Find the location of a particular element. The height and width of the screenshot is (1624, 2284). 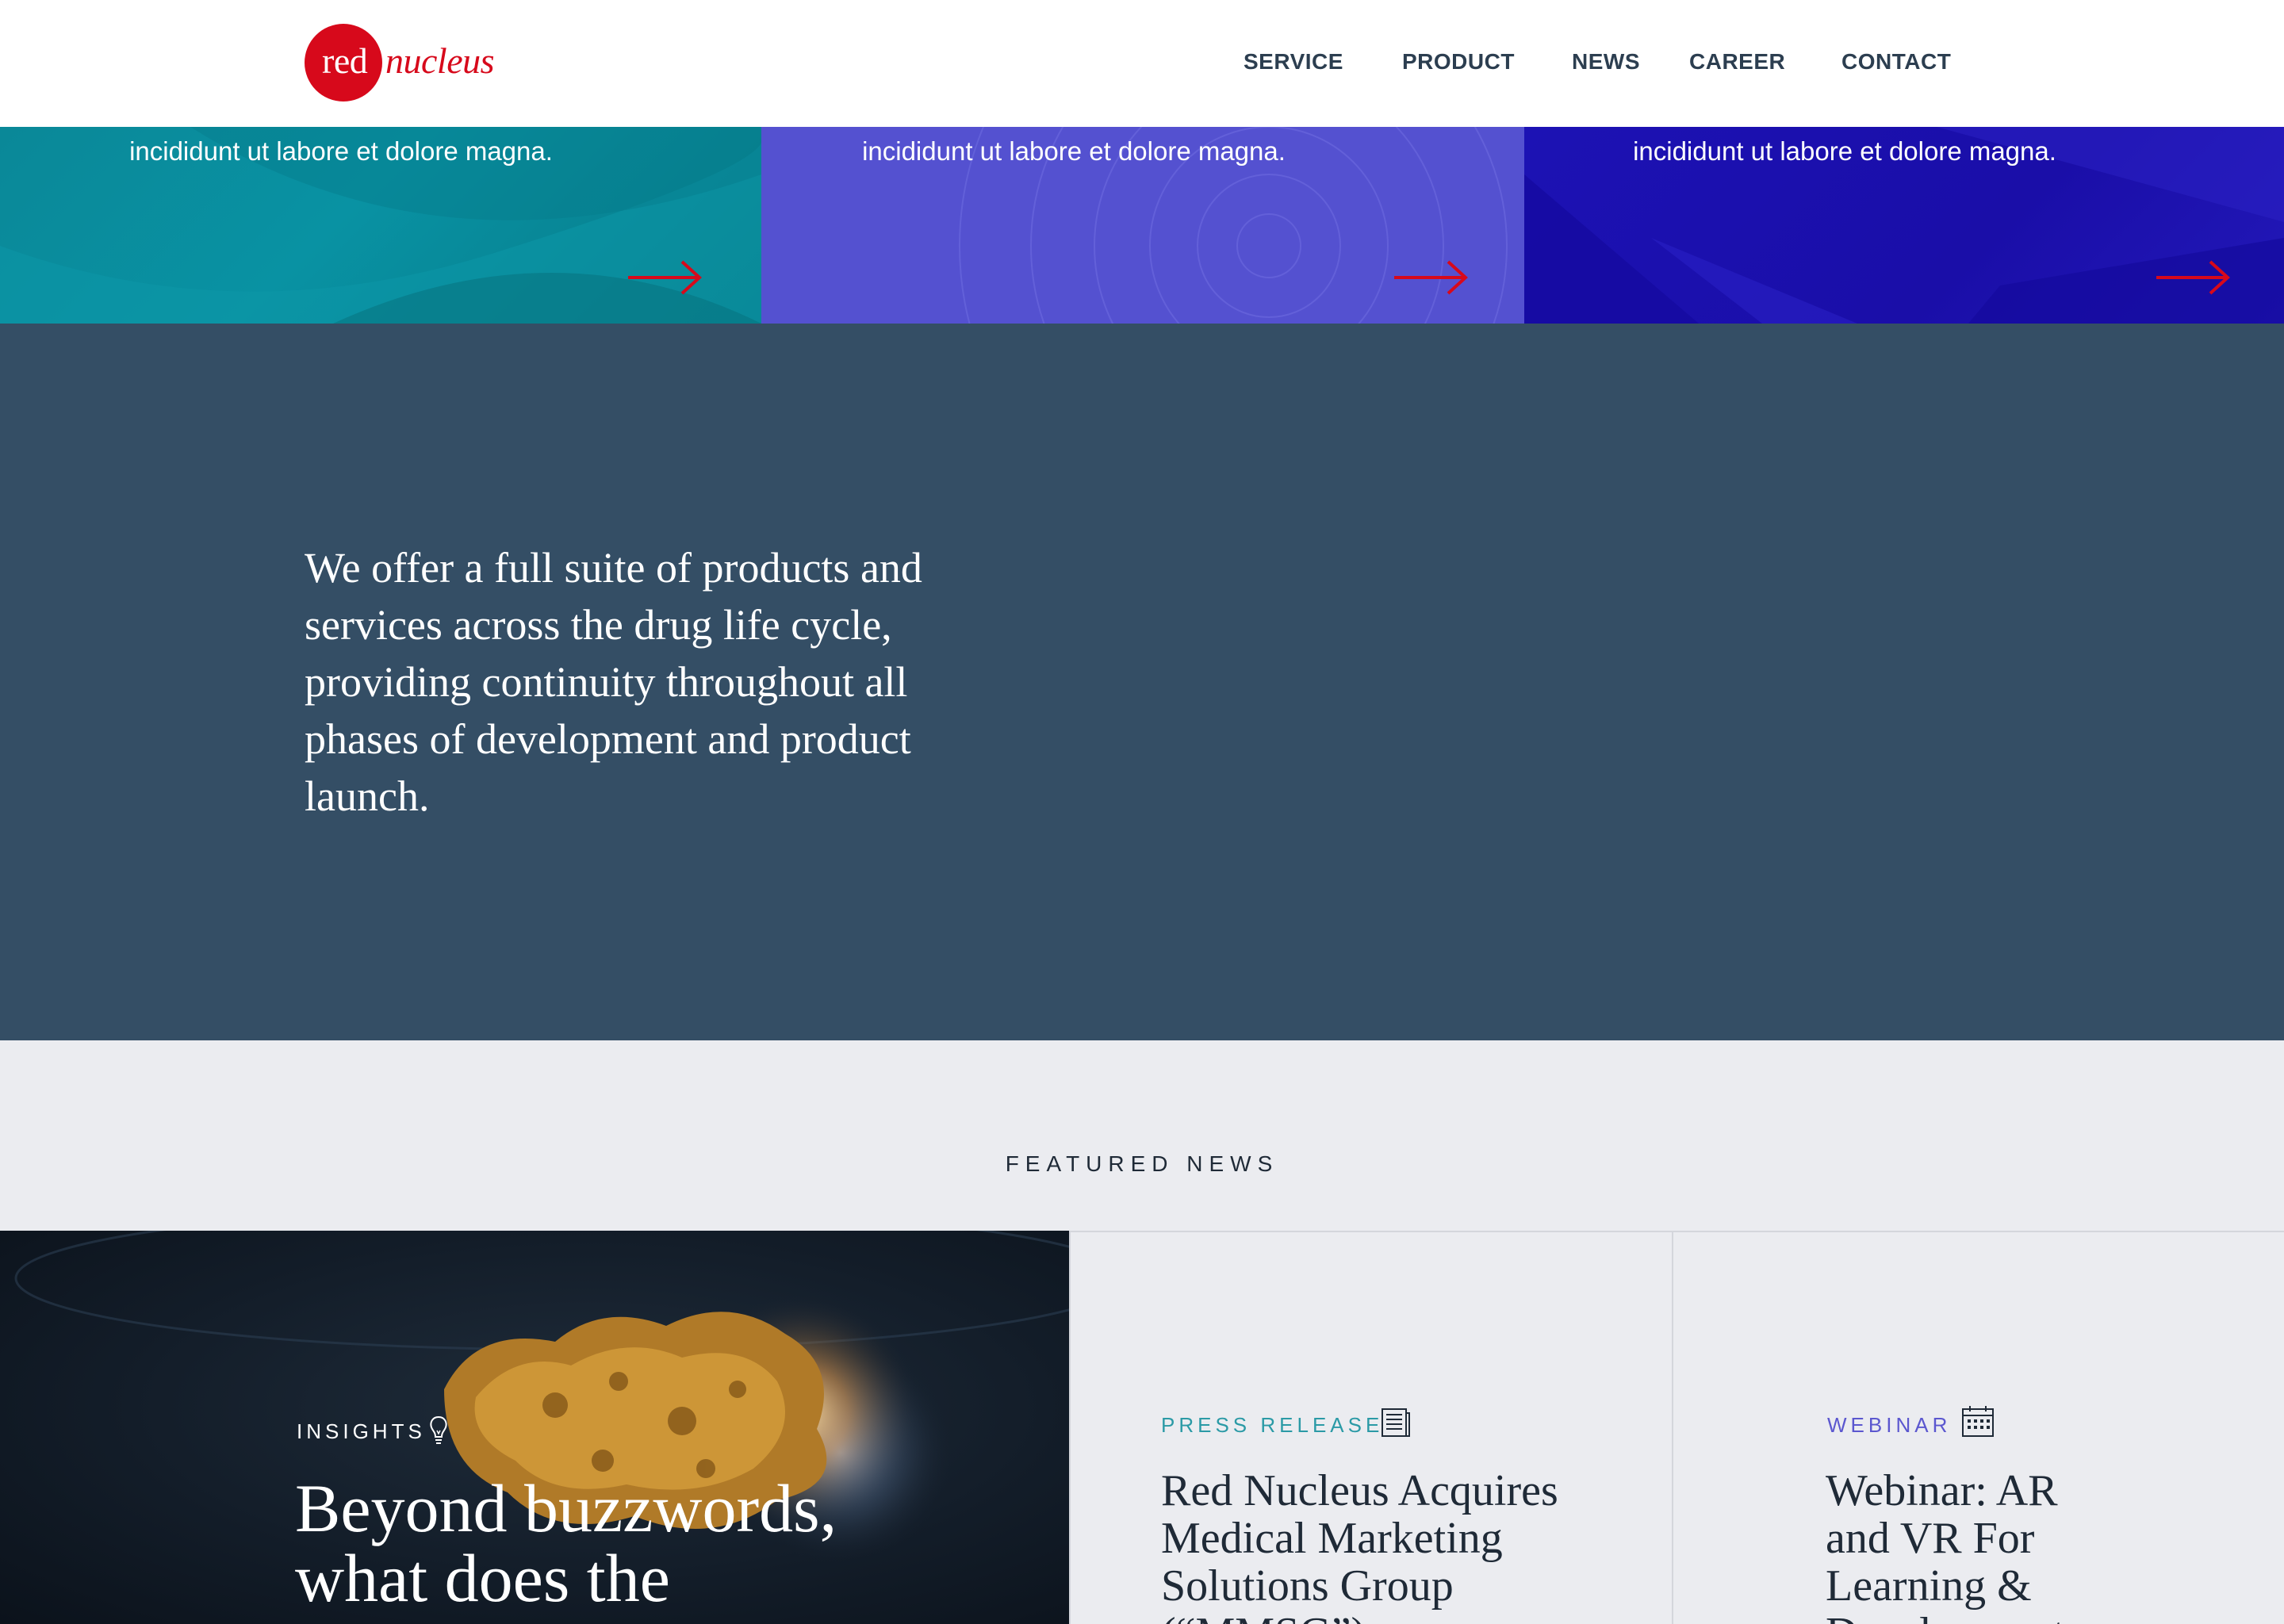

card-title-line: and VR For is located at coordinates (1930, 1538).